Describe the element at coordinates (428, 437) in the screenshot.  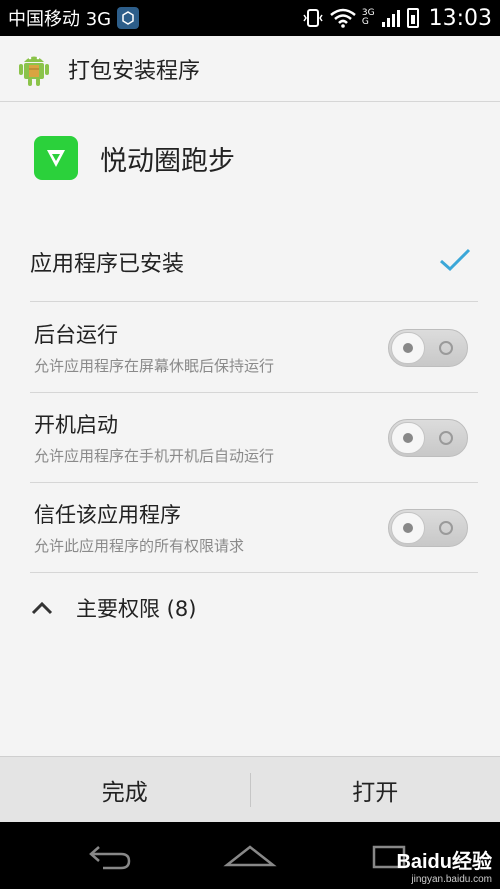
I see `auto-start-toggle` at that location.